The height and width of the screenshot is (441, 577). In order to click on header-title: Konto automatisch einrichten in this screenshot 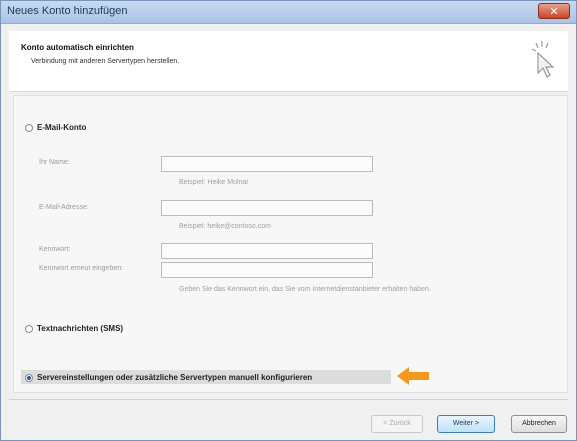, I will do `click(77, 47)`.